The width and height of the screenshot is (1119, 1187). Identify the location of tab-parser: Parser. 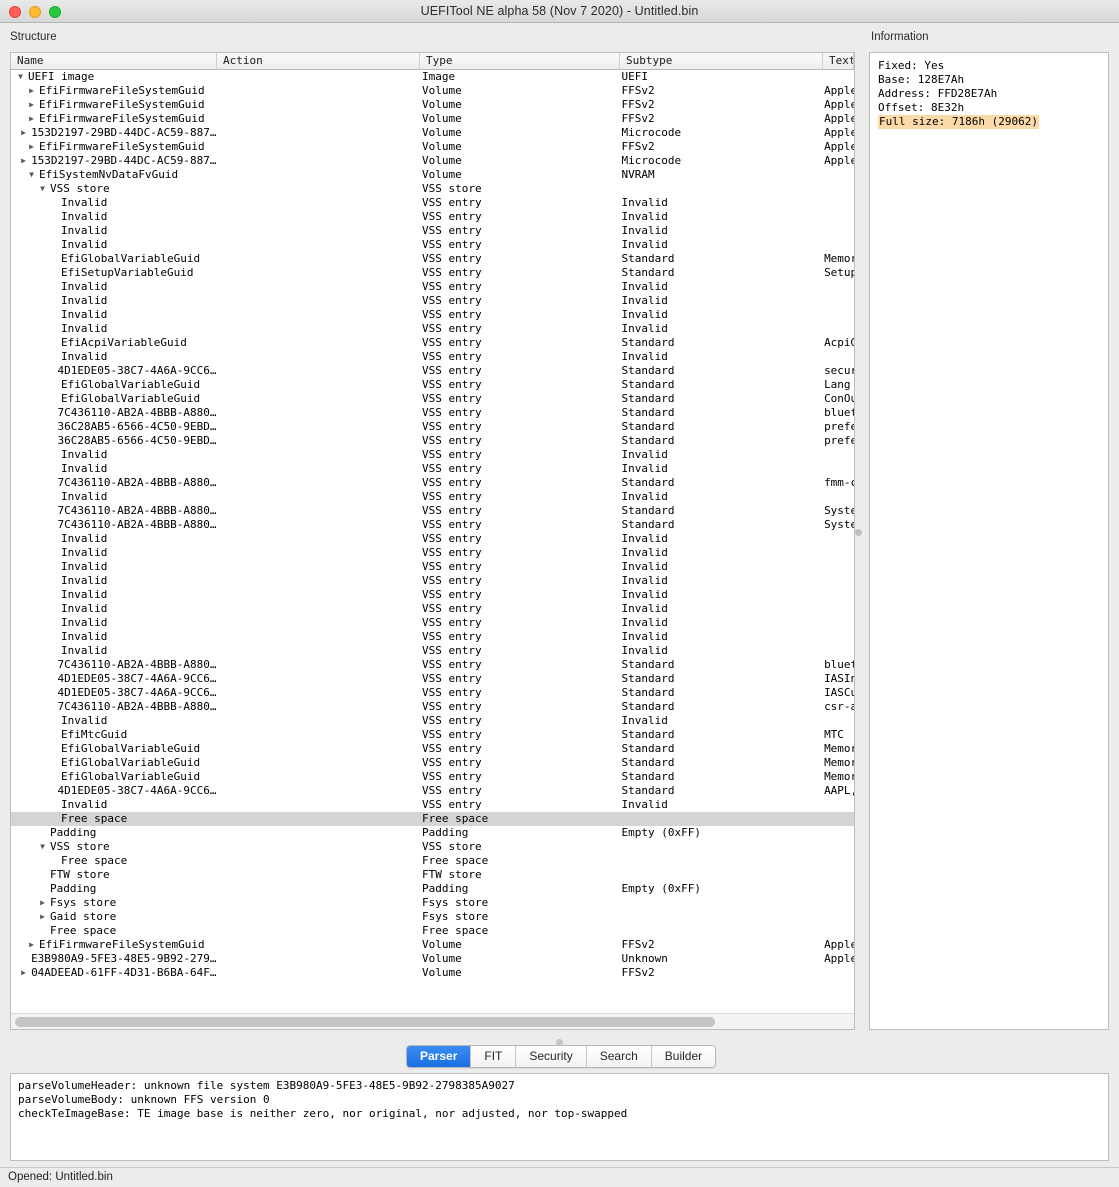
(439, 1056).